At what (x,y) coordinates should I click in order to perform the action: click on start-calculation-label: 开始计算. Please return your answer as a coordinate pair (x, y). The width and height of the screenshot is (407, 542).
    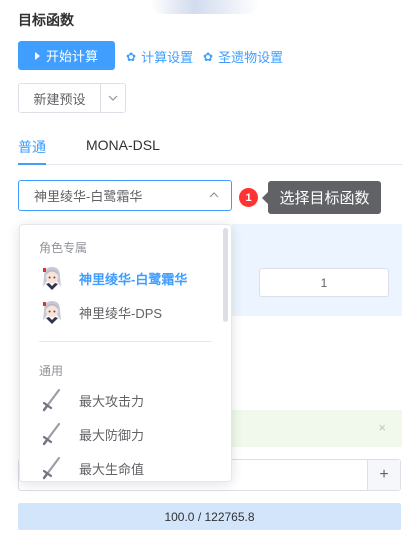
    Looking at the image, I should click on (71, 56).